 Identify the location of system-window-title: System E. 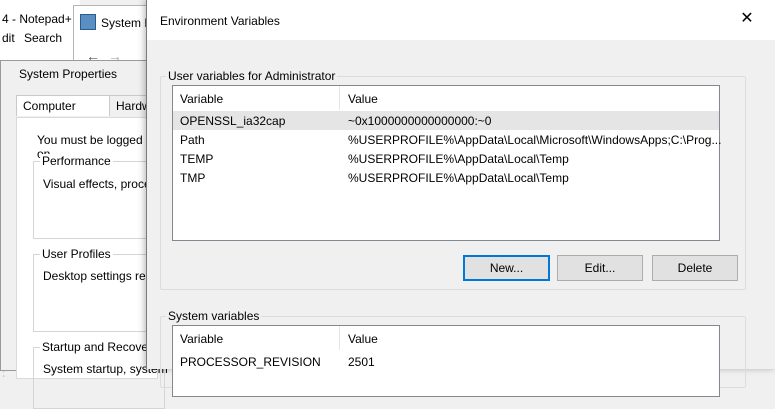
(127, 23).